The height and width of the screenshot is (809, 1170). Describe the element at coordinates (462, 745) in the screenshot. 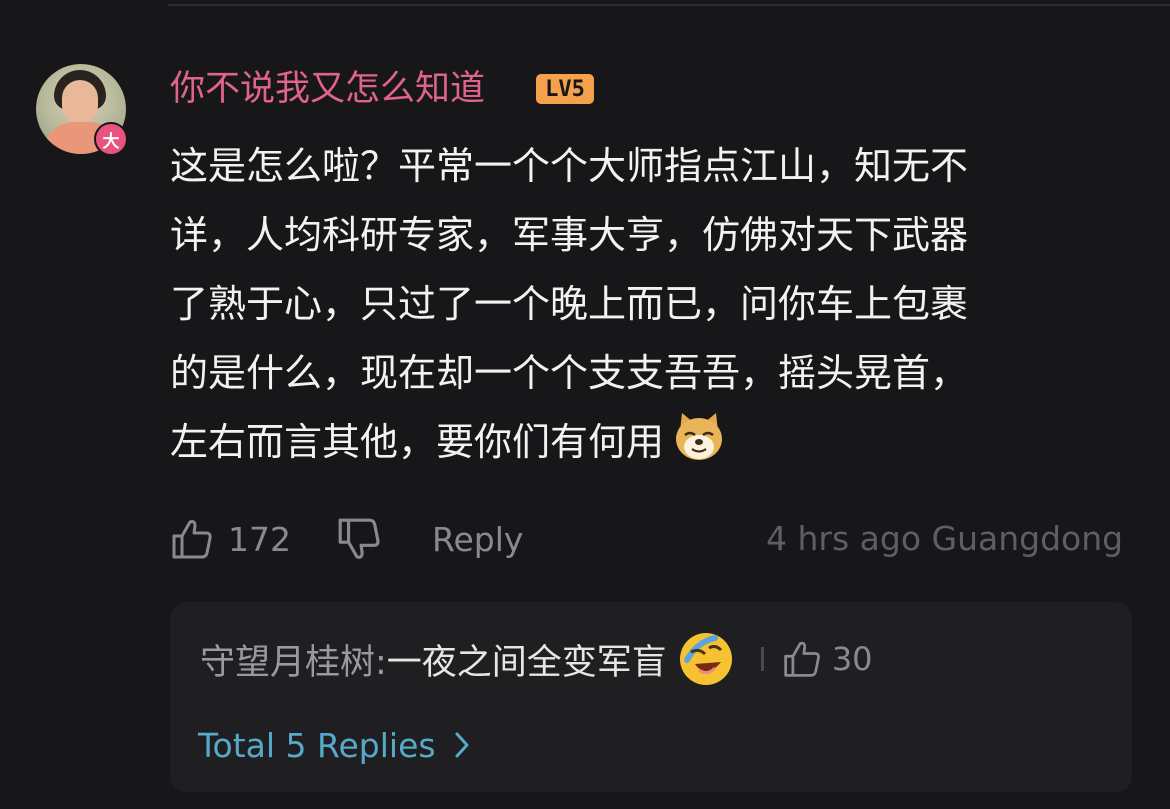

I see `chevron-right-icon` at that location.